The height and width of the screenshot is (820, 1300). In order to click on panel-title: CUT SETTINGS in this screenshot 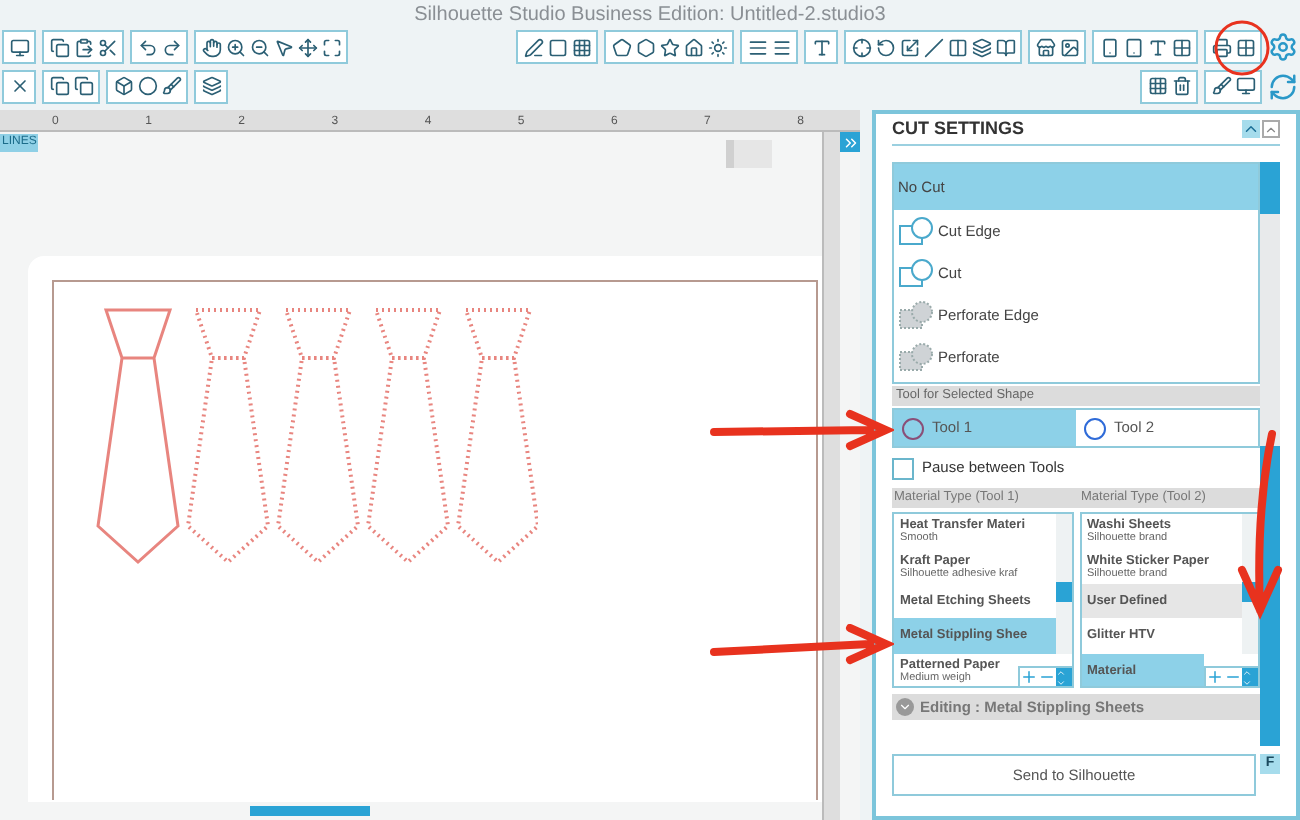, I will do `click(958, 128)`.